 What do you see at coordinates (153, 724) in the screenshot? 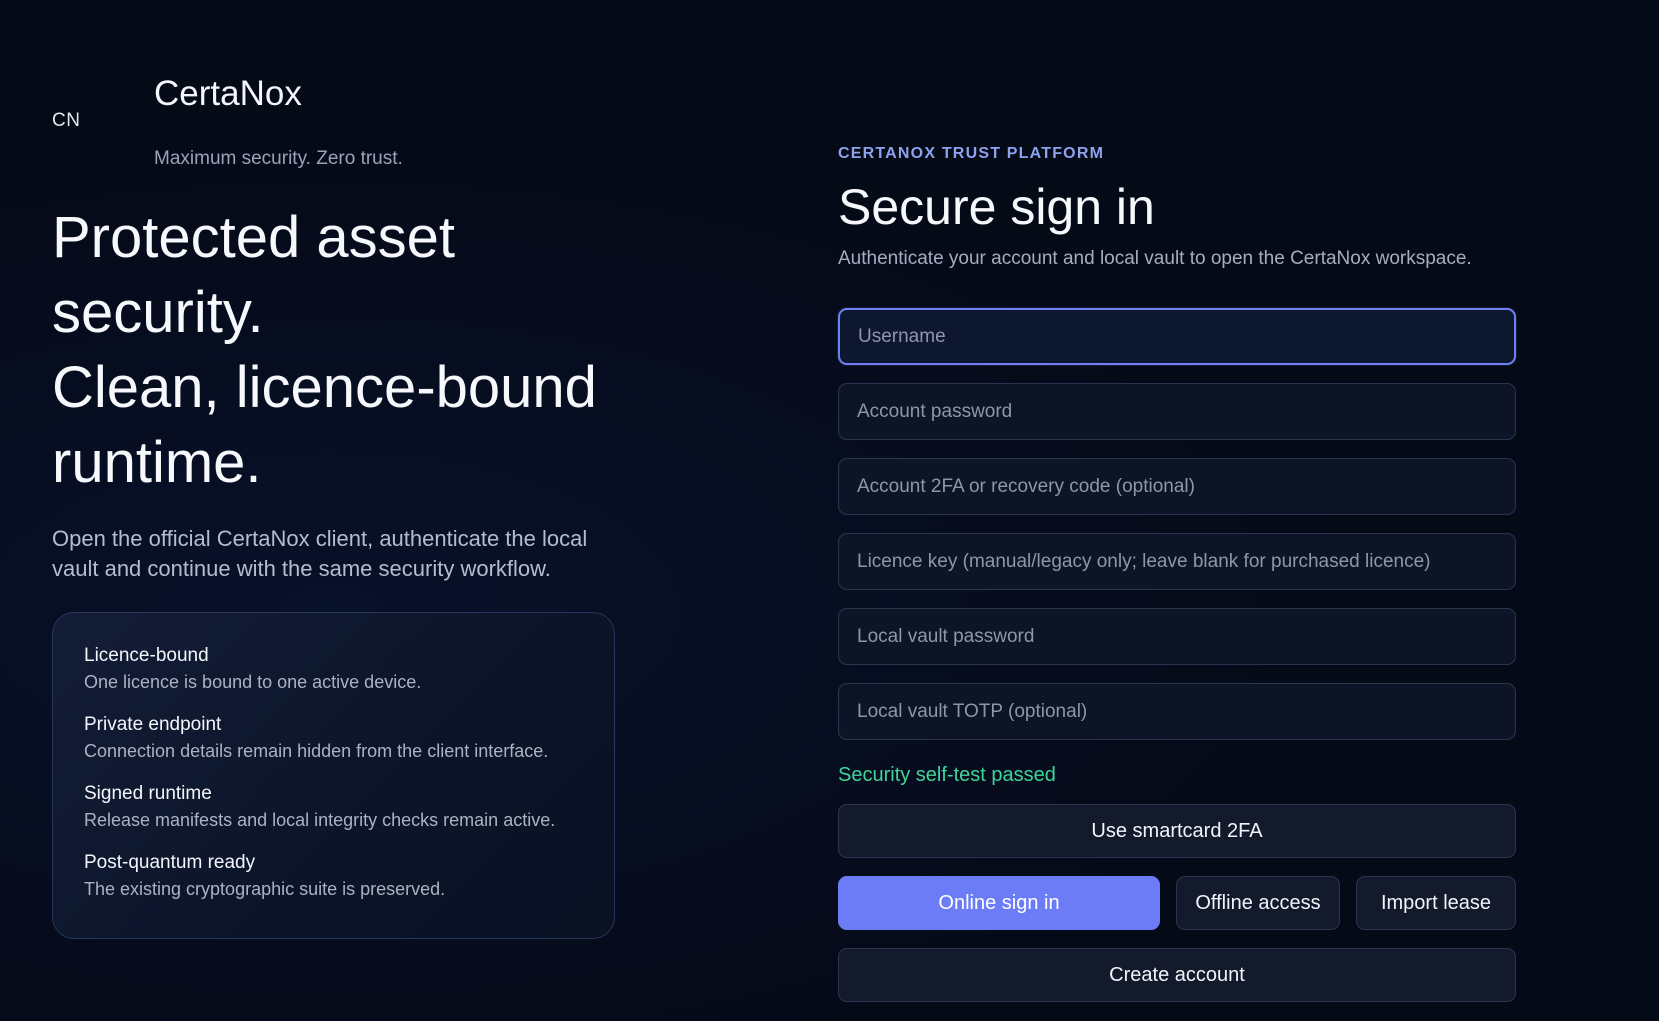
I see `feature-title: Private endpoint` at bounding box center [153, 724].